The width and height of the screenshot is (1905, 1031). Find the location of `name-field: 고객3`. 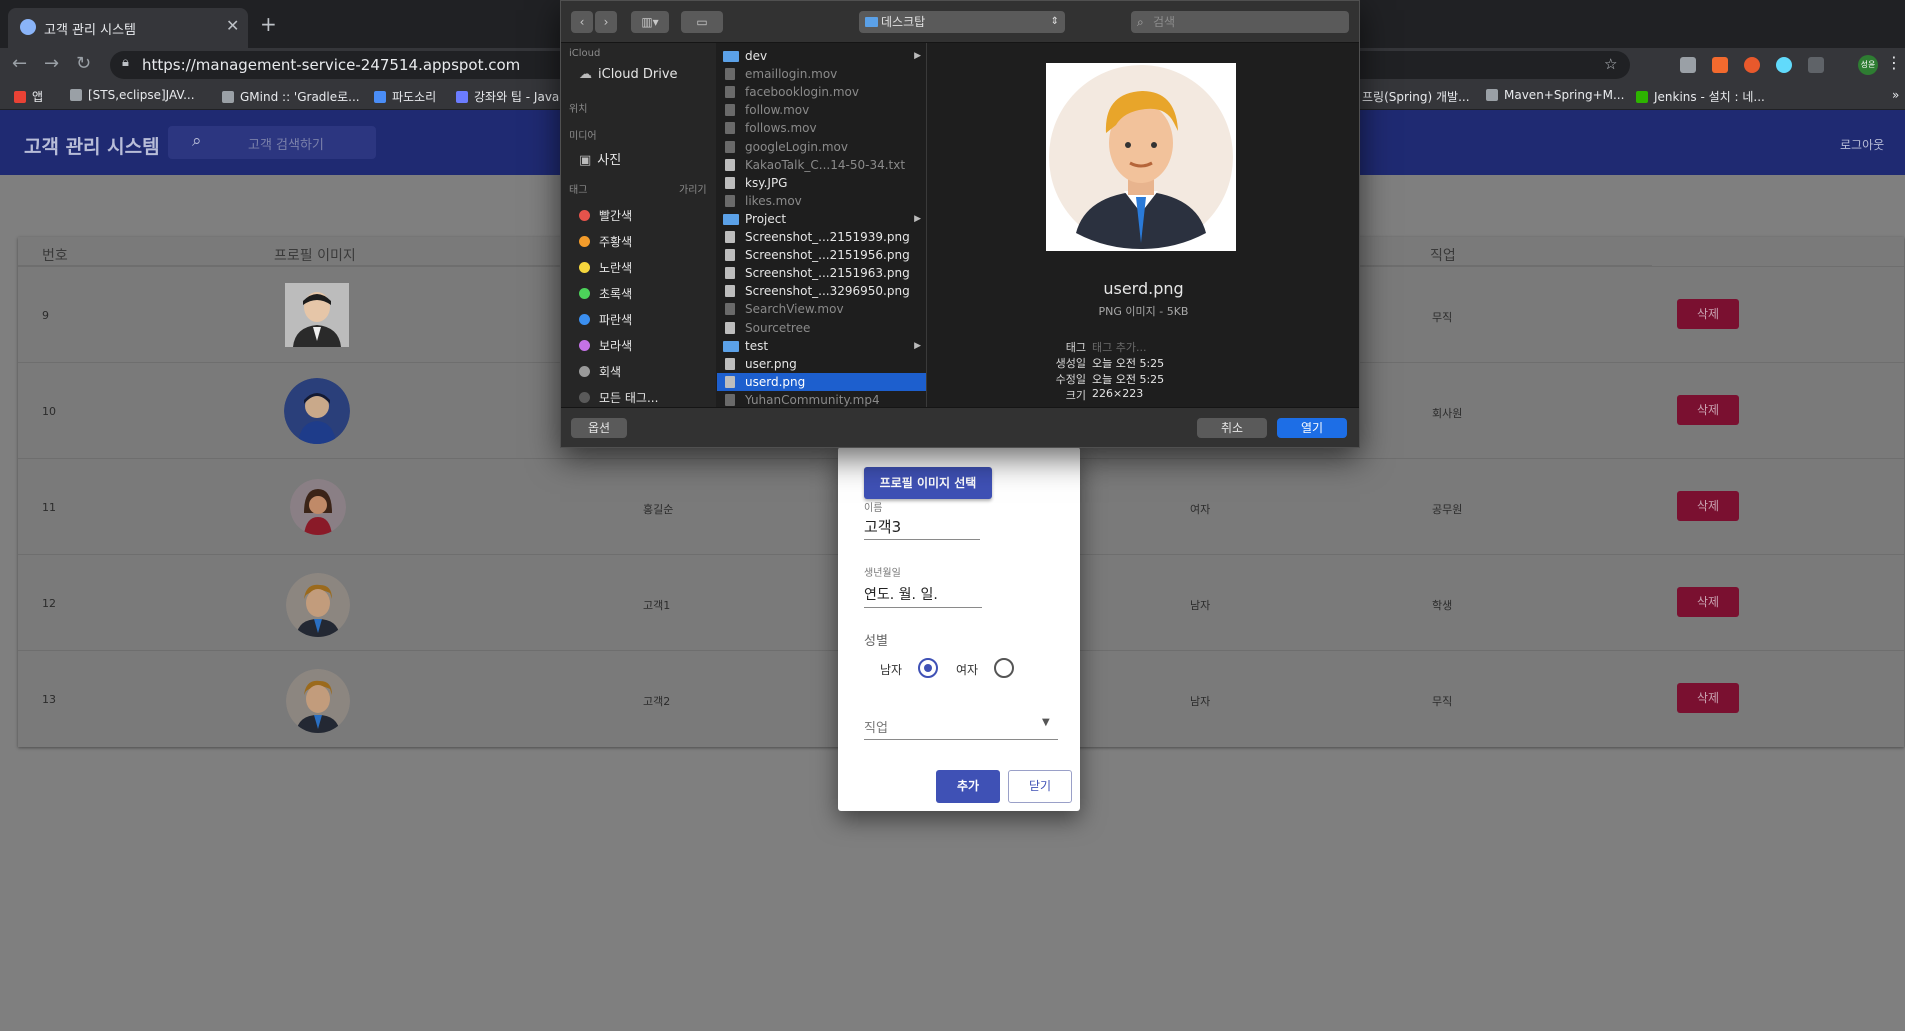

name-field: 고객3 is located at coordinates (922, 526).